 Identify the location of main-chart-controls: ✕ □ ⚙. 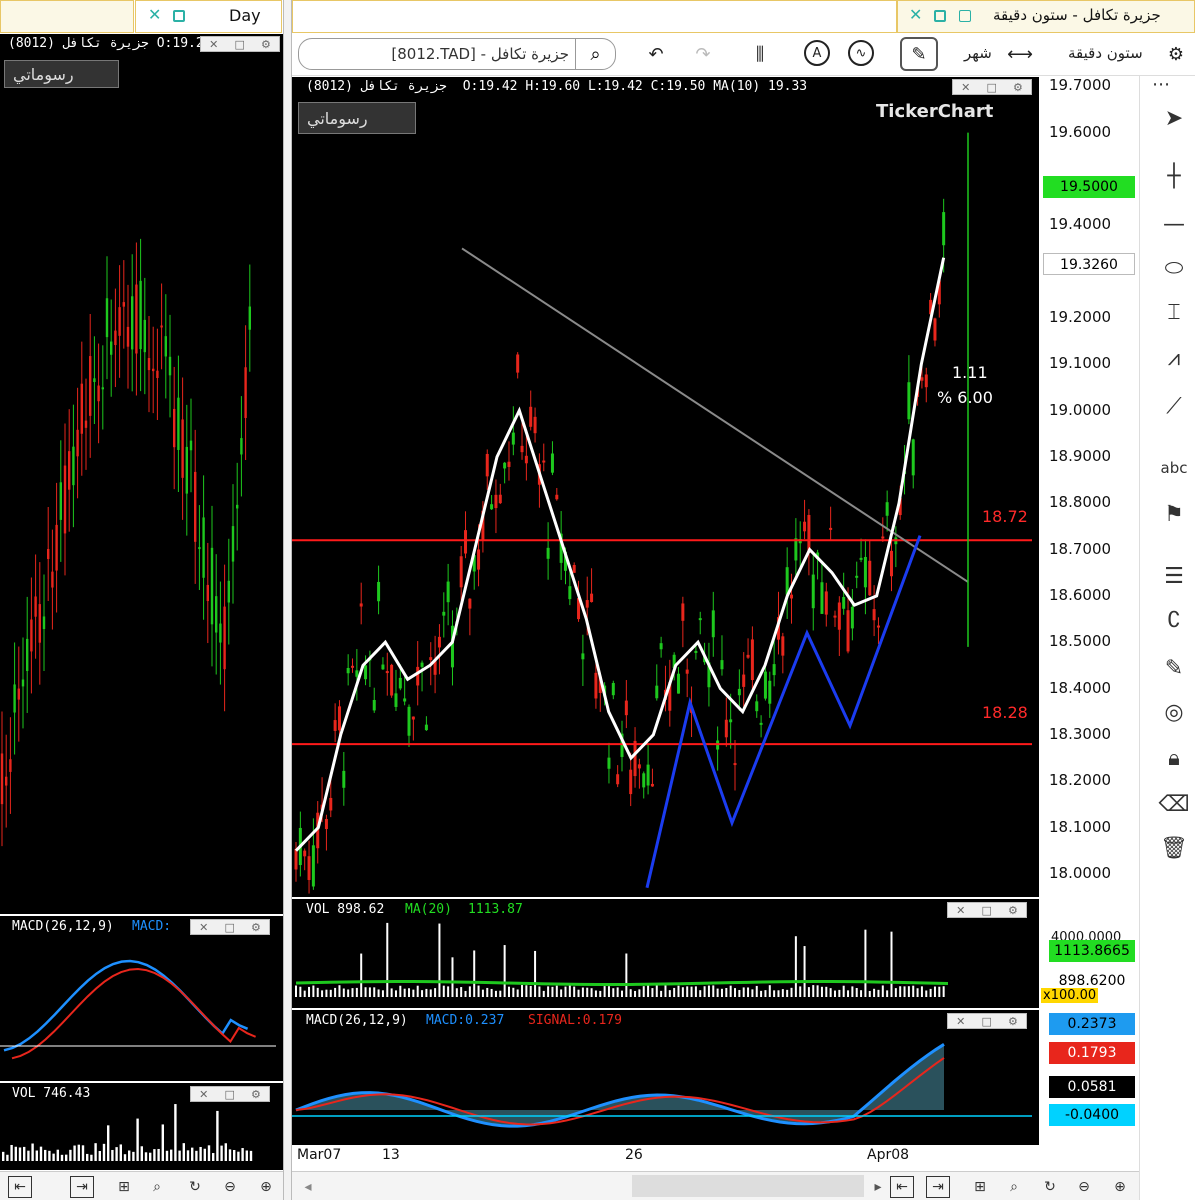
(992, 87).